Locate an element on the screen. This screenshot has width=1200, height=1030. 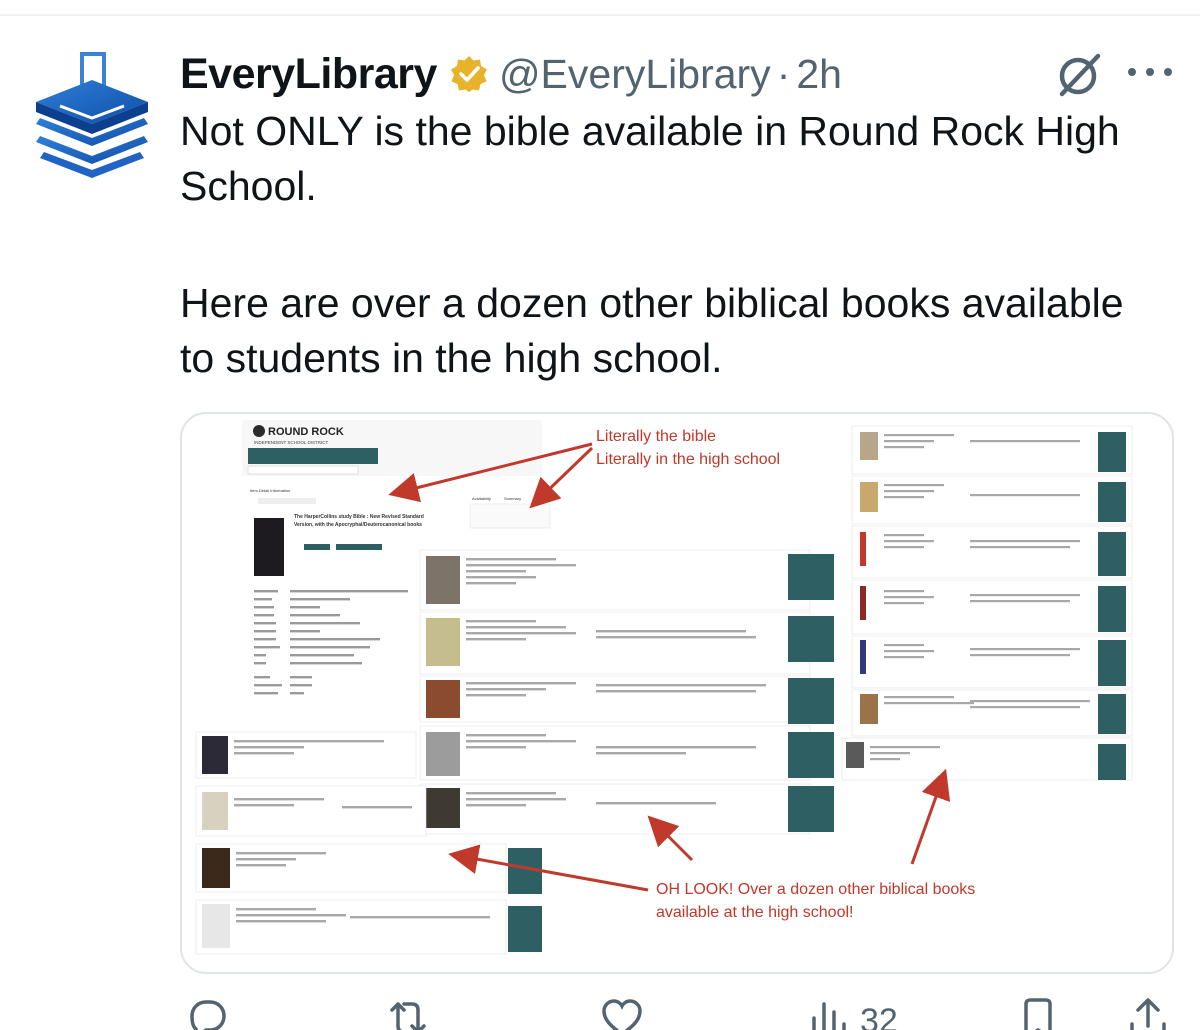
action-button-stacks-bottom is located at coordinates (525, 900).